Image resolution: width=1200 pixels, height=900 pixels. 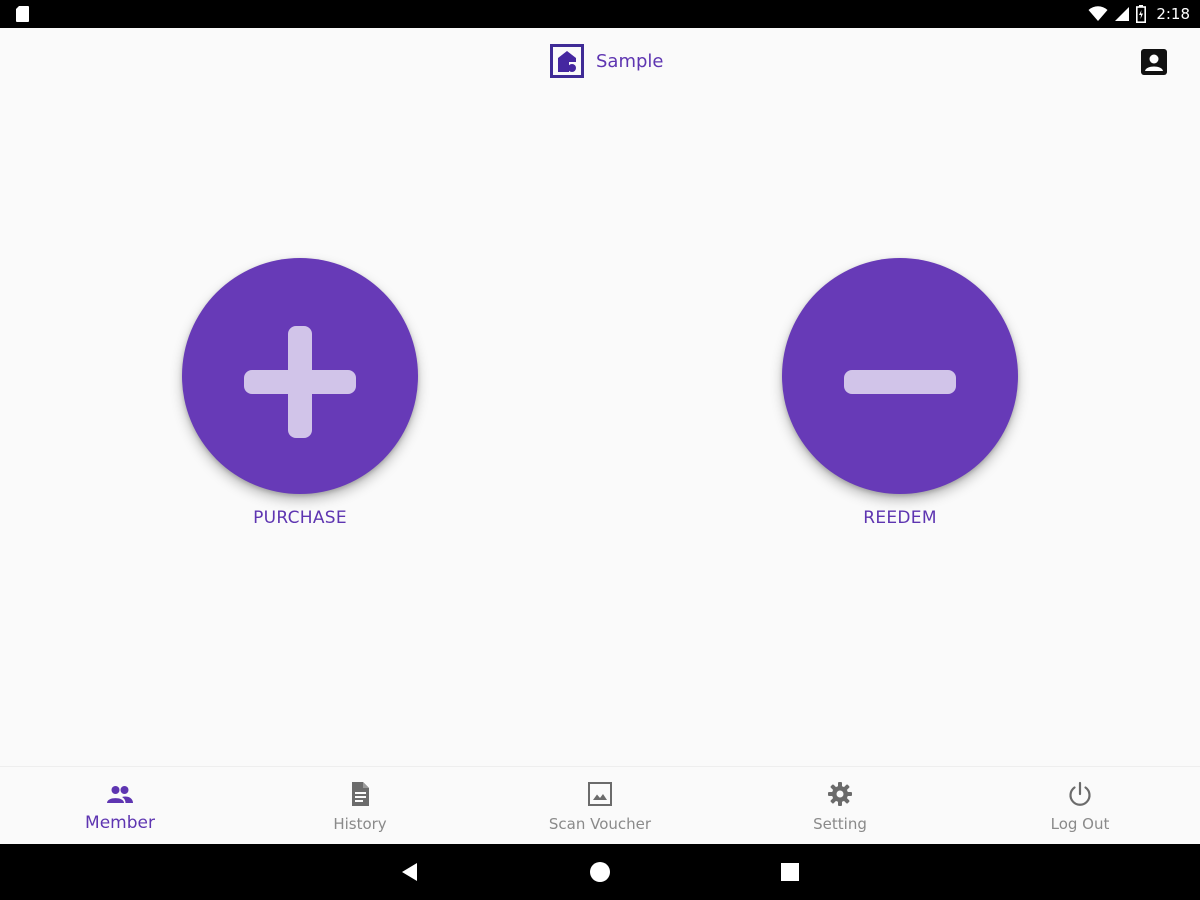 I want to click on account-box-icon, so click(x=1154, y=62).